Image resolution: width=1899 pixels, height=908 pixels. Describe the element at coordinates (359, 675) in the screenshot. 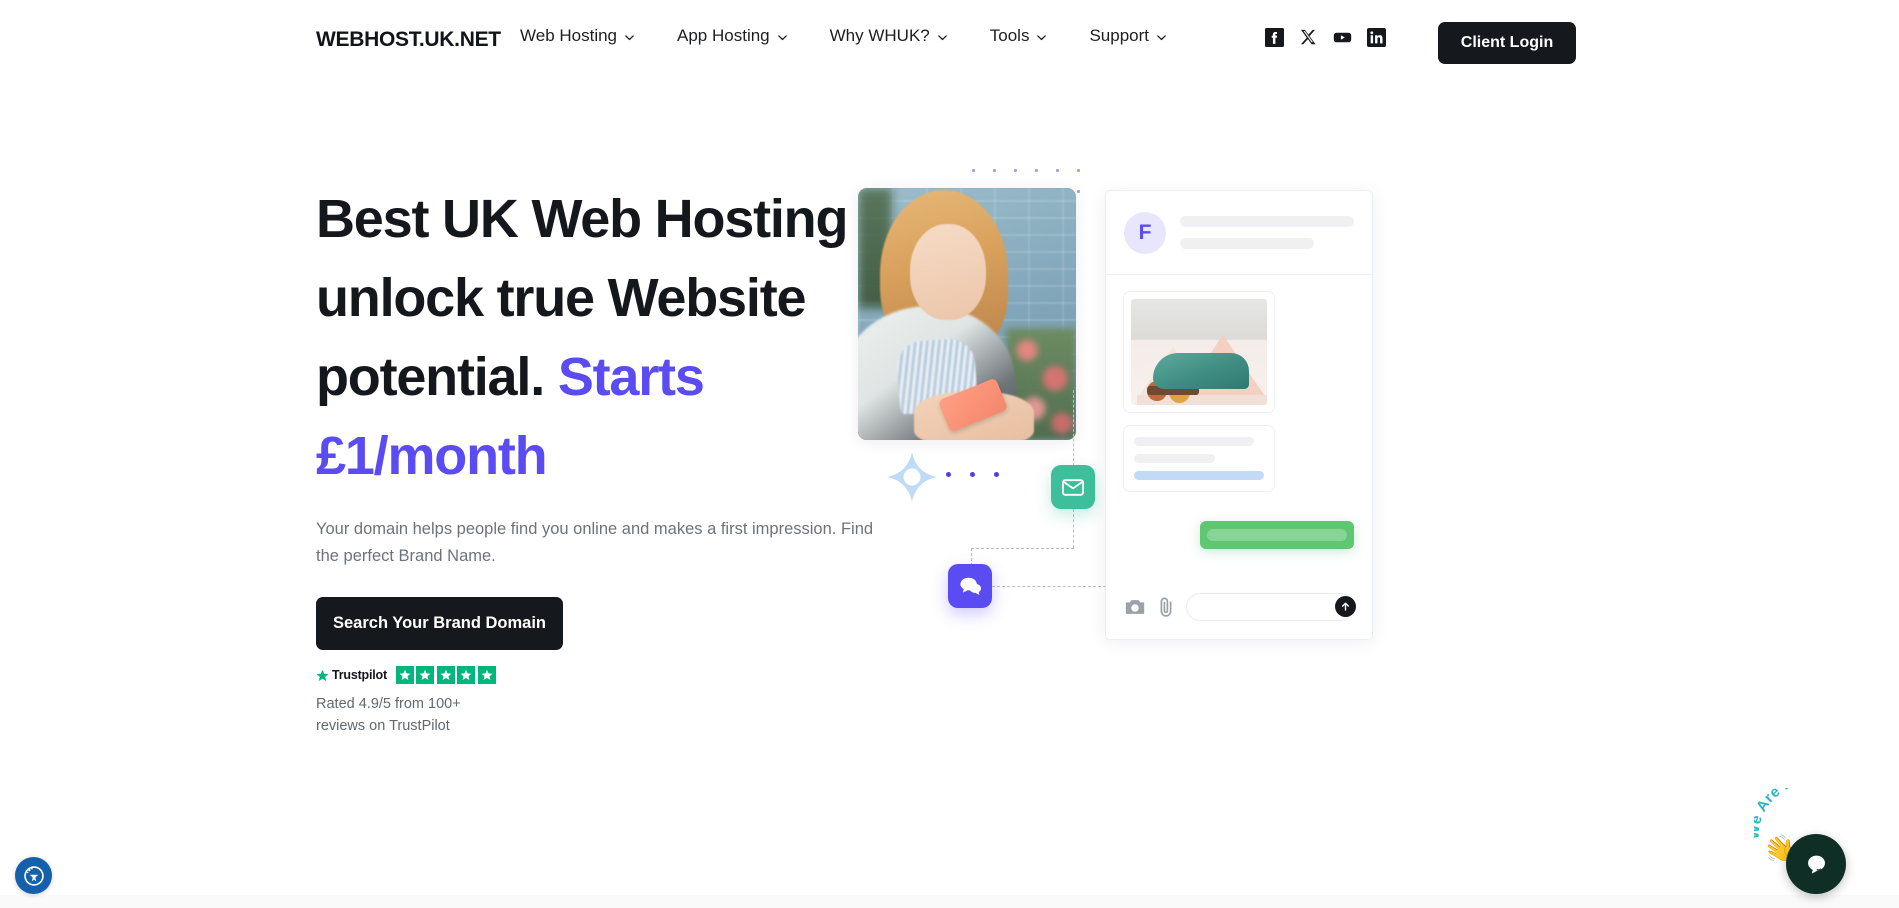

I see `trustpilot-wordmark: Trustpilot` at that location.